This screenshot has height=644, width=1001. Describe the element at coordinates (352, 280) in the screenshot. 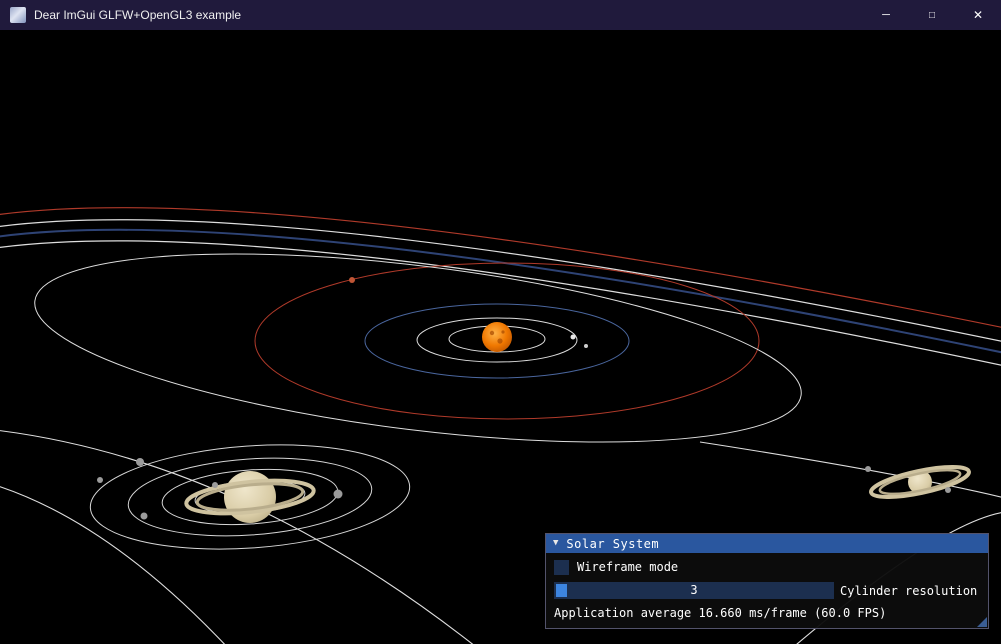

I see `mars-planet` at that location.